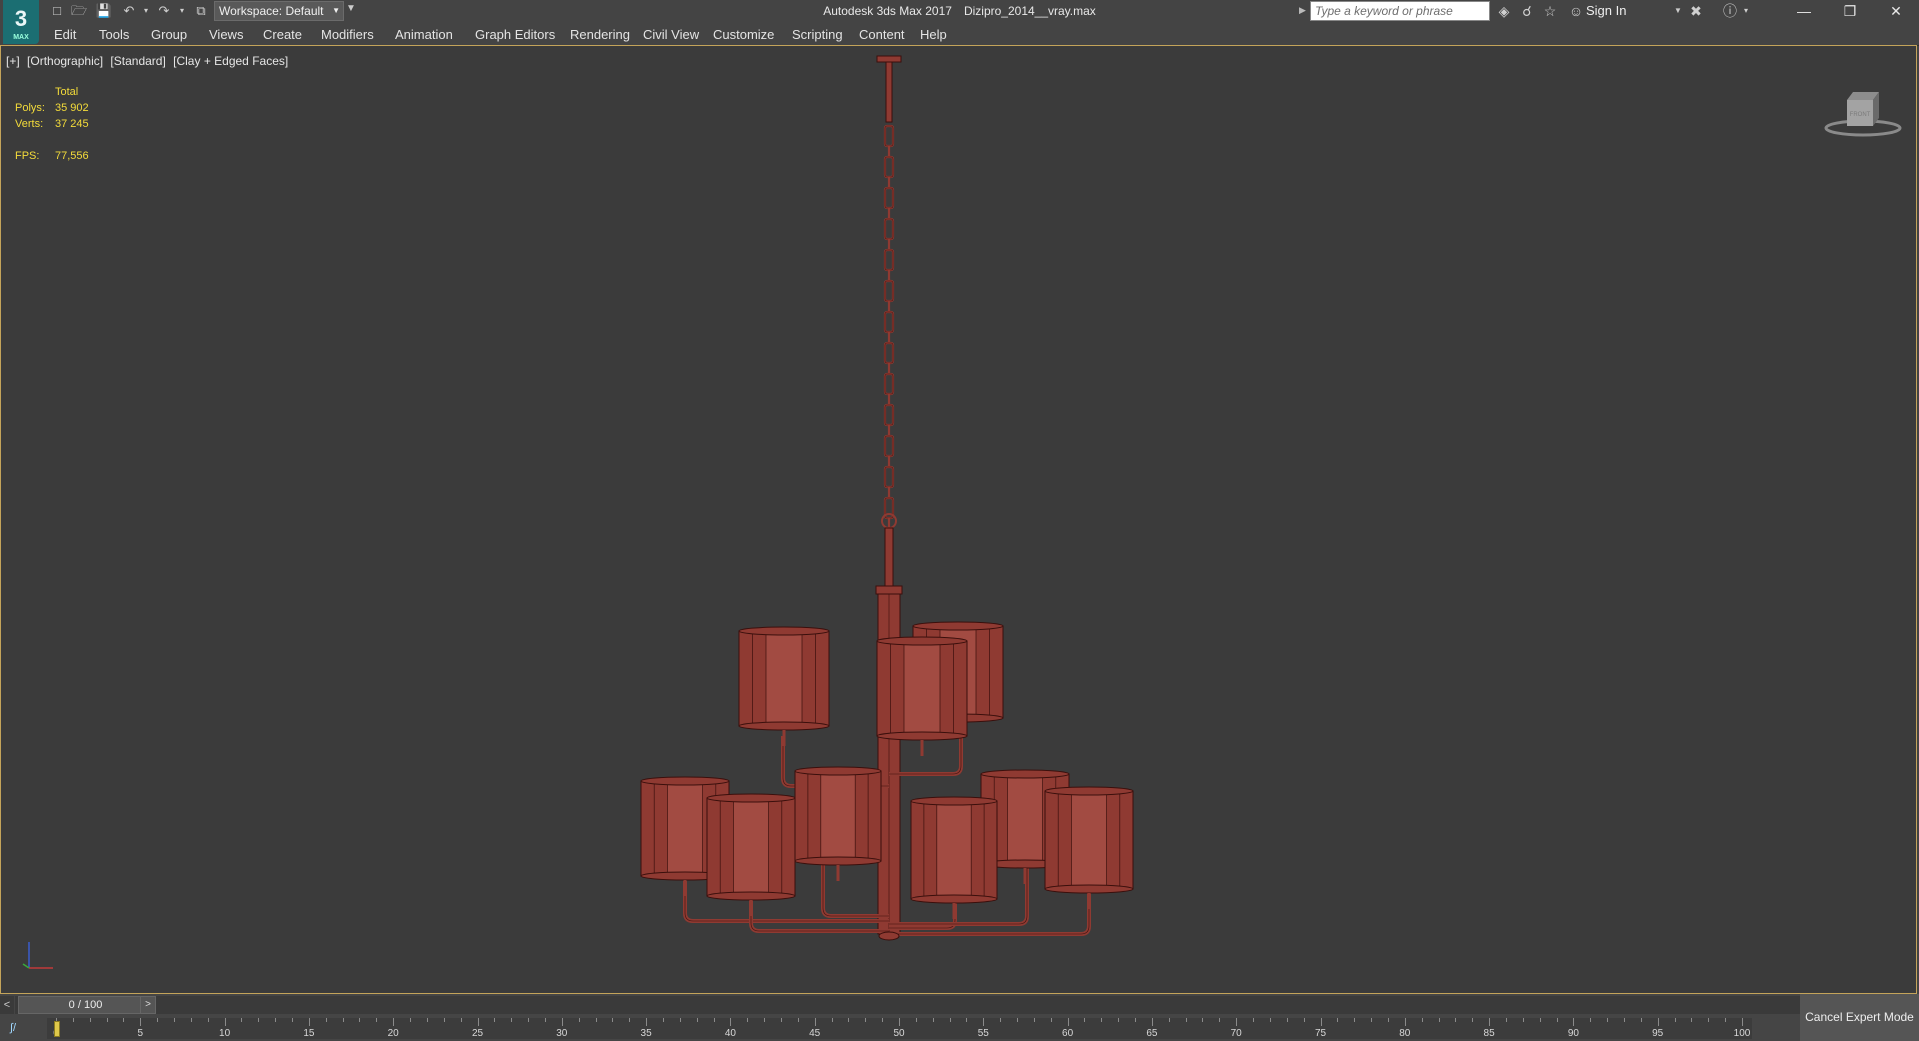 The height and width of the screenshot is (1041, 1919). What do you see at coordinates (37, 955) in the screenshot?
I see `axis-tripod-icon` at bounding box center [37, 955].